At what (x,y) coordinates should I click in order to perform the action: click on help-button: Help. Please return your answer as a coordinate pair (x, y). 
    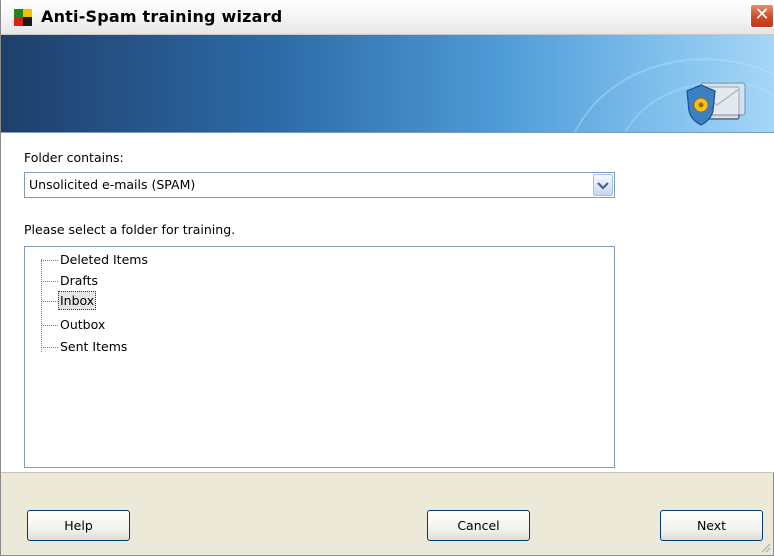
    Looking at the image, I should click on (78, 525).